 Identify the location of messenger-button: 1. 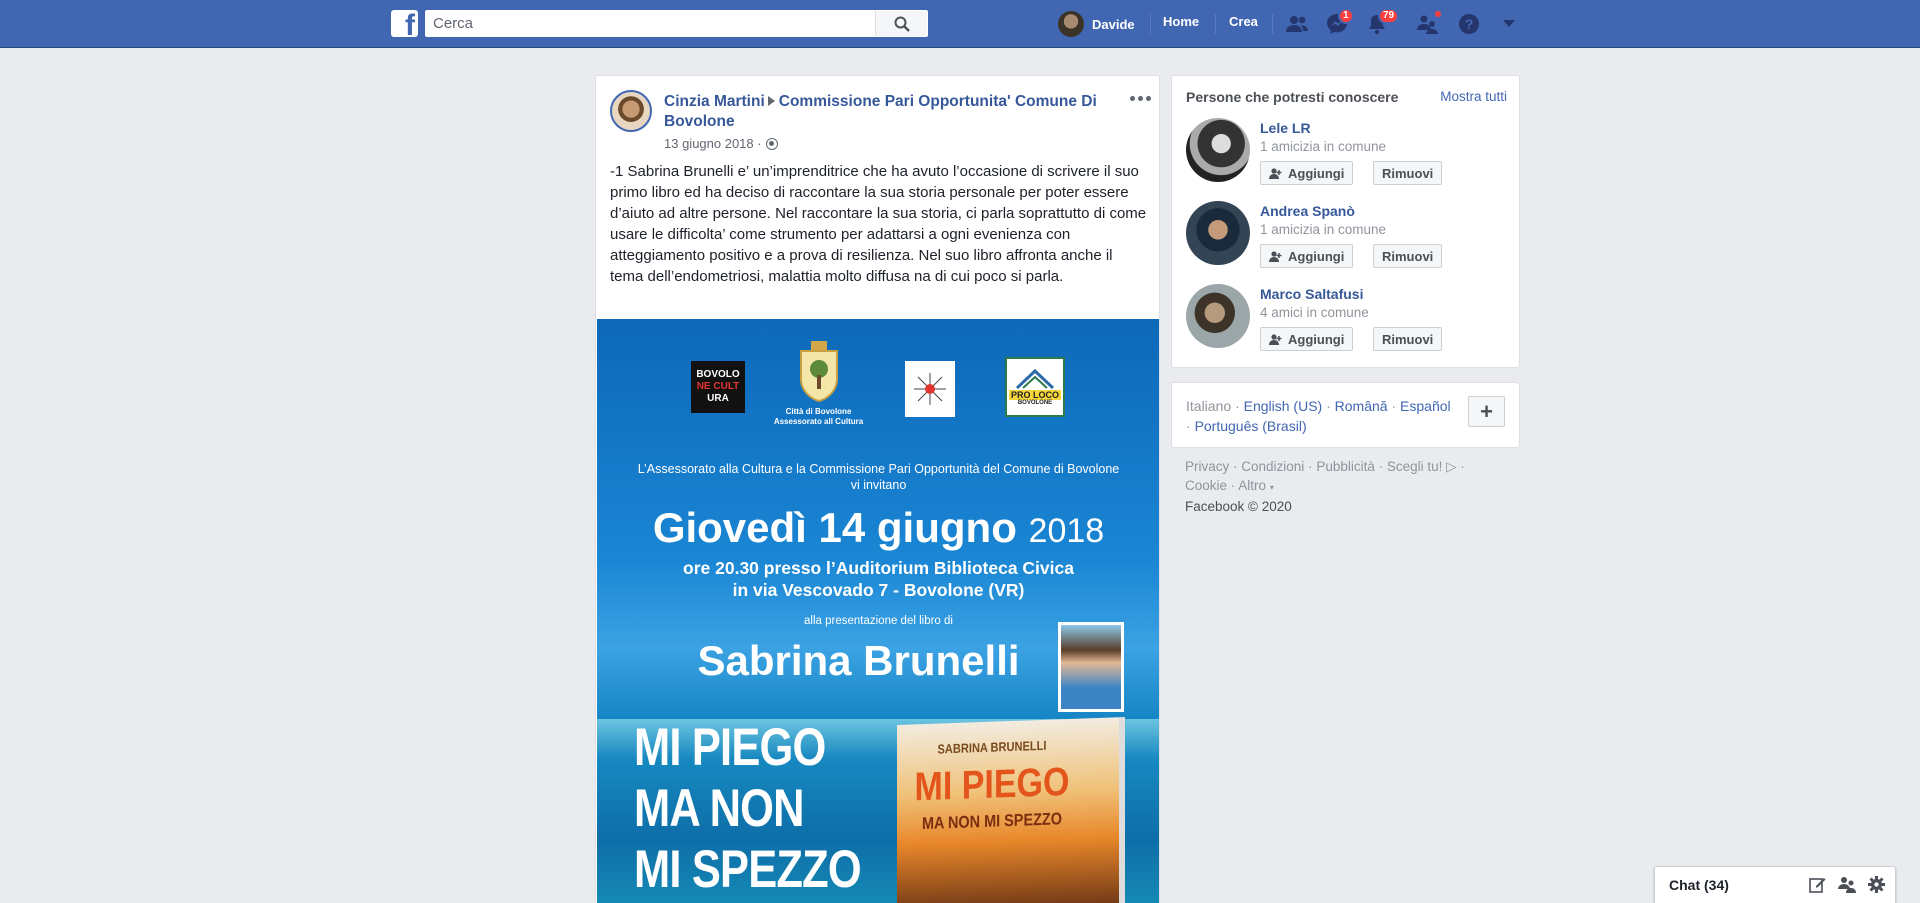
(1339, 22).